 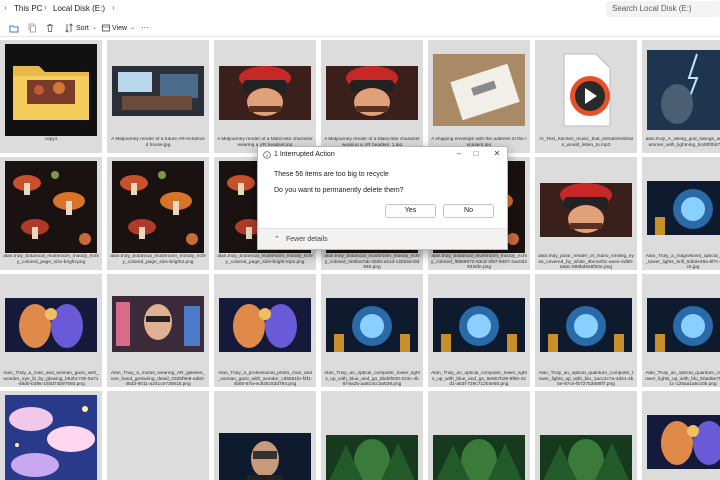 What do you see at coordinates (267, 155) in the screenshot?
I see `info-icon` at bounding box center [267, 155].